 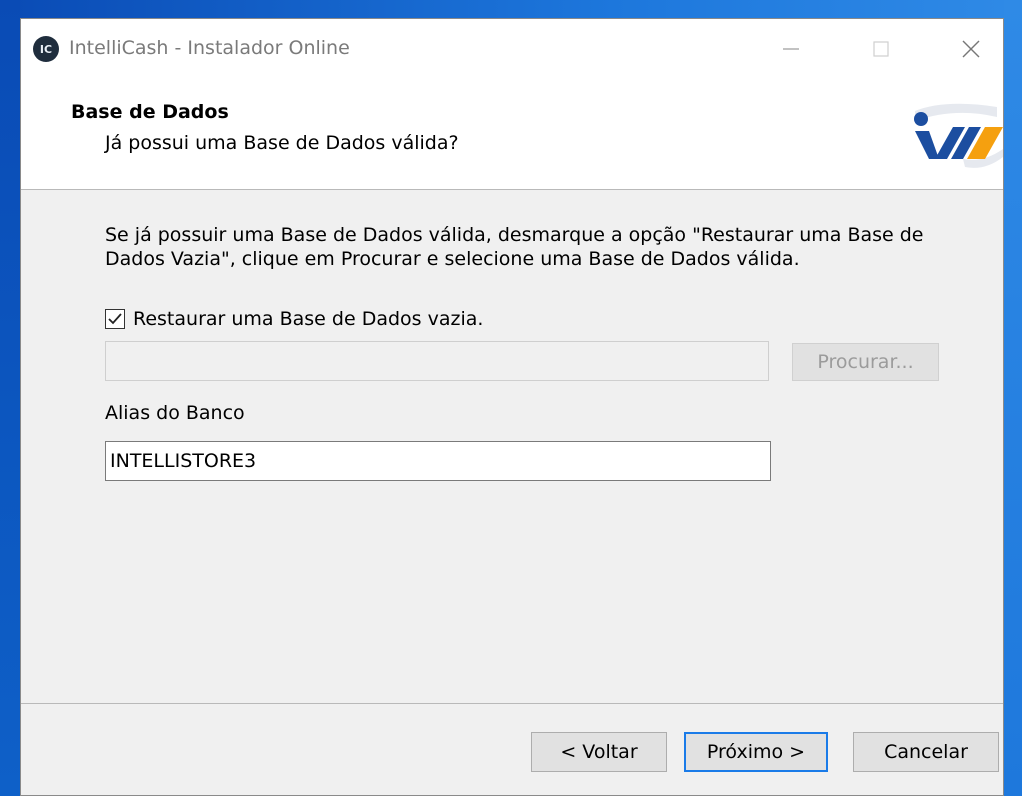 I want to click on restore-checkbox-row: Restaurar uma Base de Dados vazia., so click(x=294, y=319).